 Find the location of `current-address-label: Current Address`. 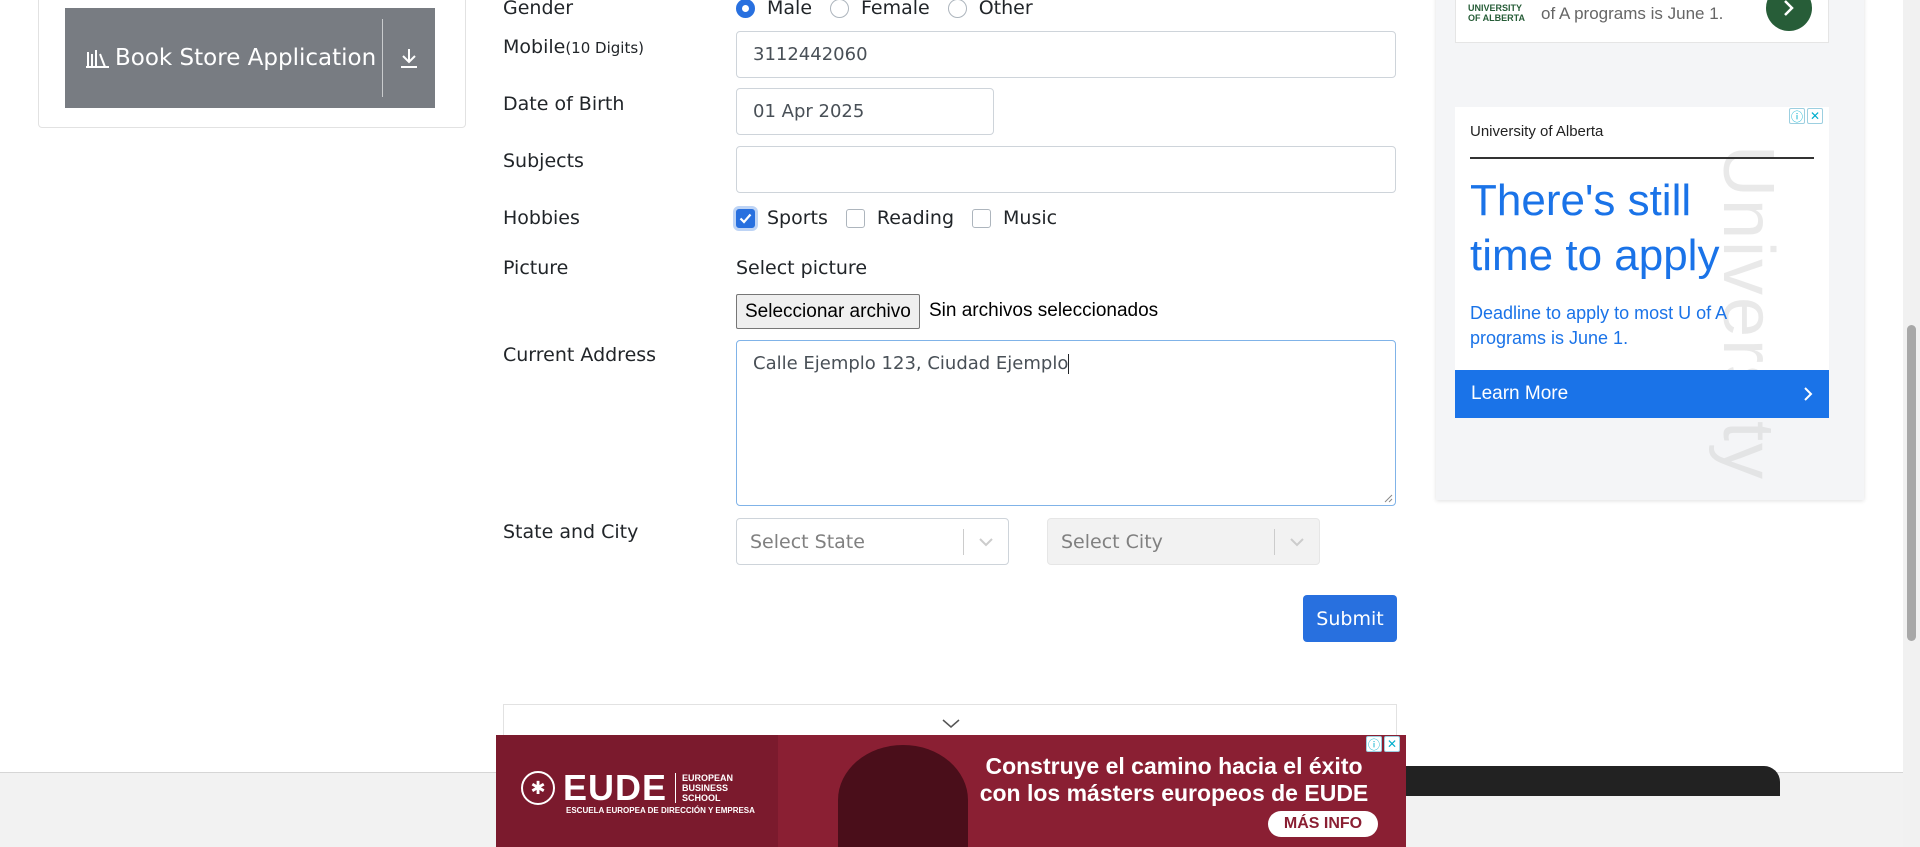

current-address-label: Current Address is located at coordinates (580, 355).